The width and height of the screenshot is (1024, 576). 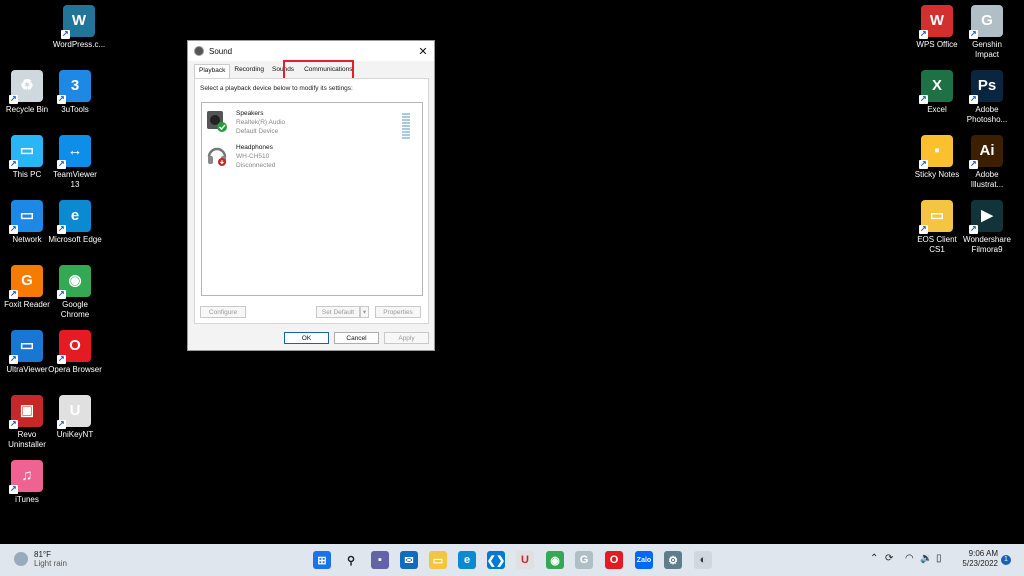 I want to click on desktop-icon-label: Network, so click(x=27, y=239).